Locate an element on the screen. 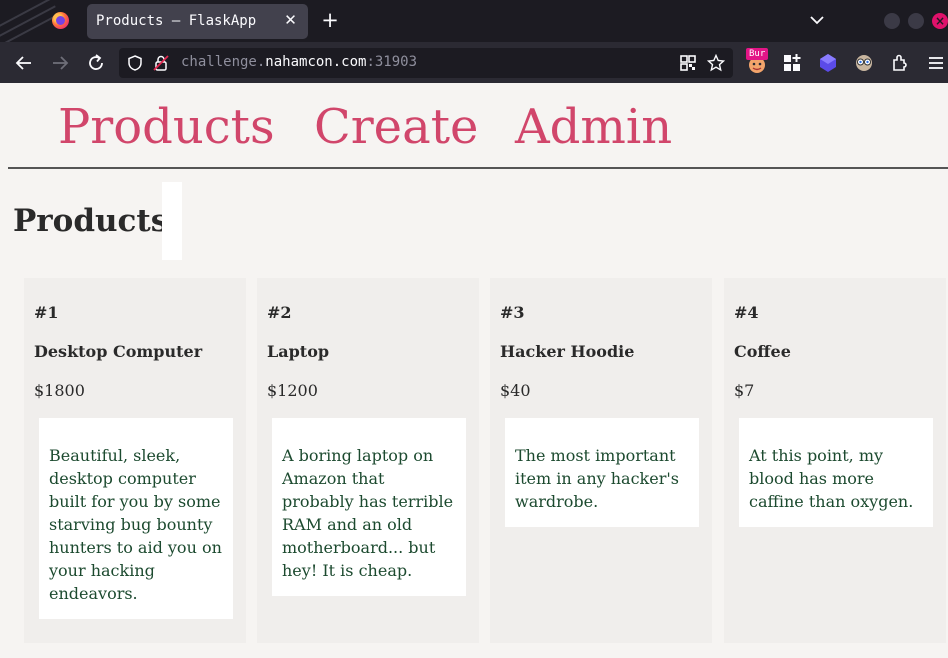  insecure-lock-icon is located at coordinates (161, 63).